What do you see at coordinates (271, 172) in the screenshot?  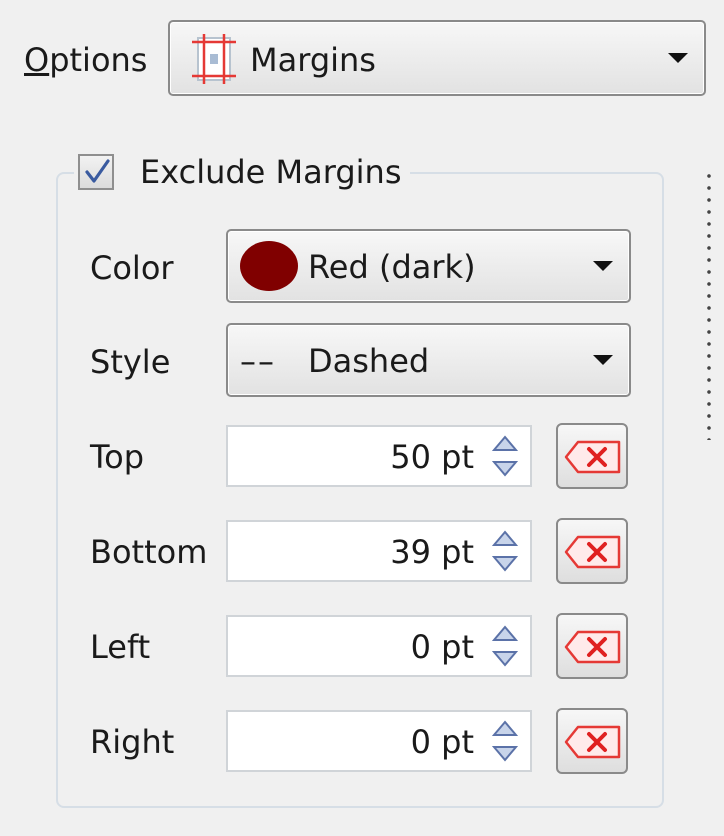 I see `group-title: Exclude Margins` at bounding box center [271, 172].